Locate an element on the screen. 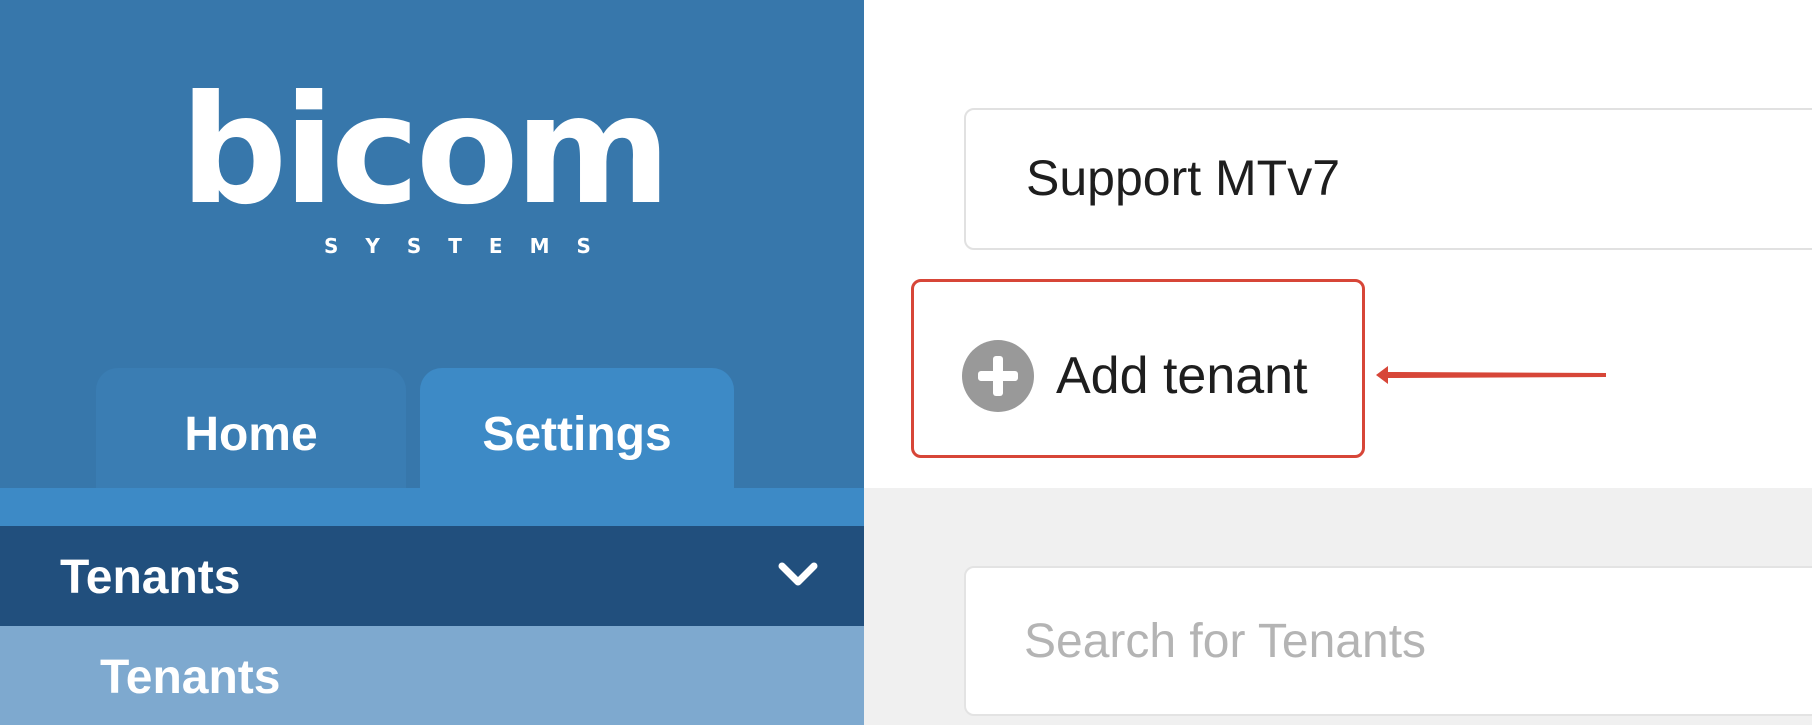 This screenshot has width=1812, height=725. plus-circle-icon is located at coordinates (998, 376).